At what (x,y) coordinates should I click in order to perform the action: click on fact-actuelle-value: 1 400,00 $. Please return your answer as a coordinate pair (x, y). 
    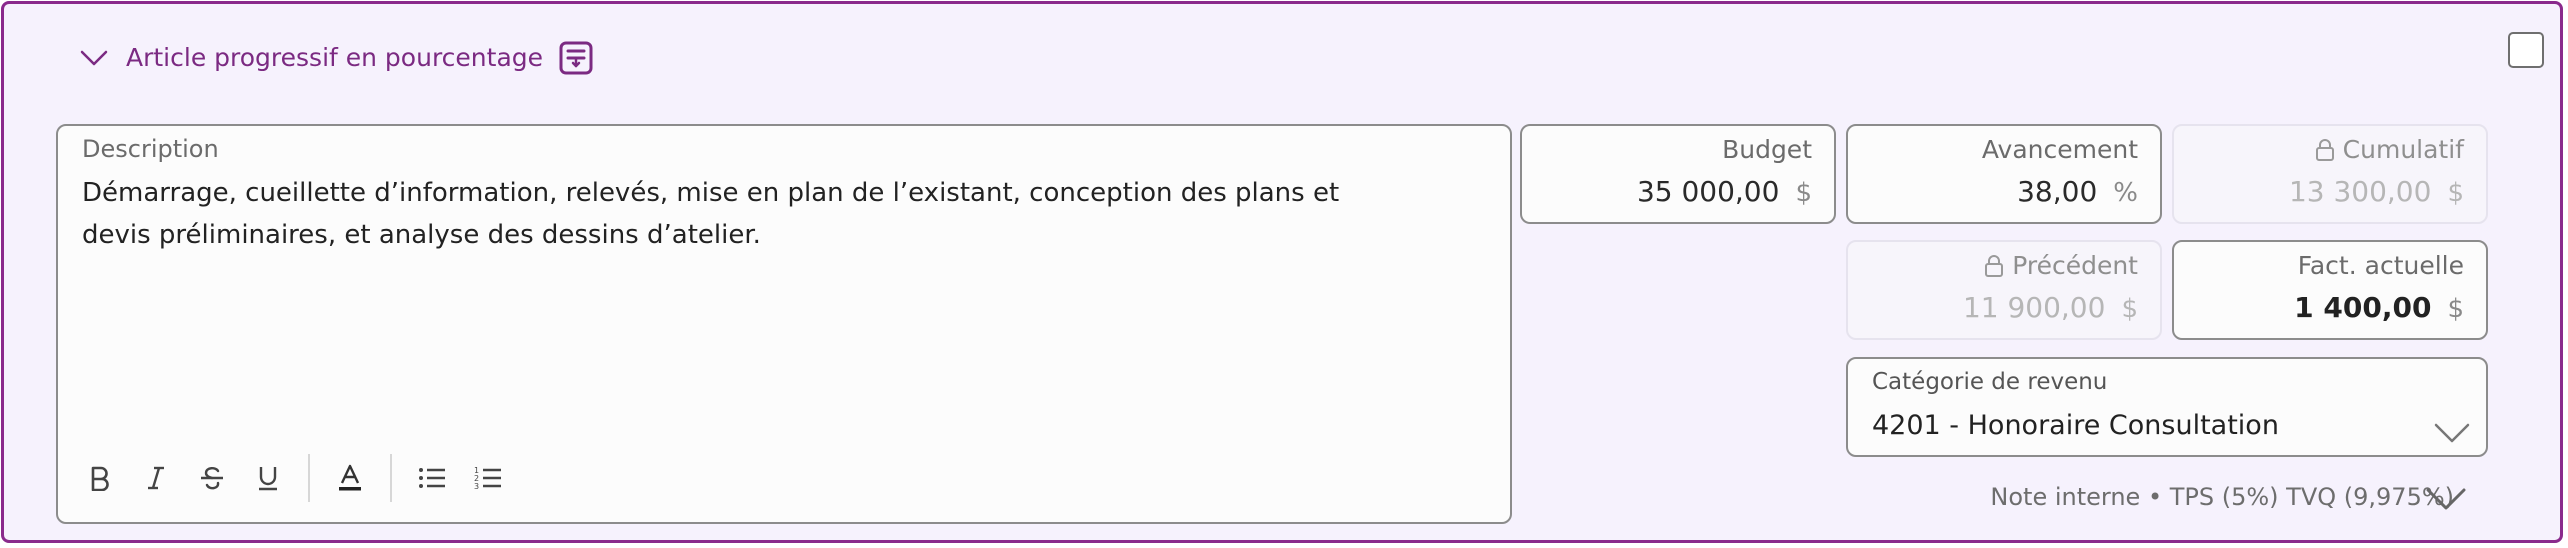
    Looking at the image, I should click on (2379, 308).